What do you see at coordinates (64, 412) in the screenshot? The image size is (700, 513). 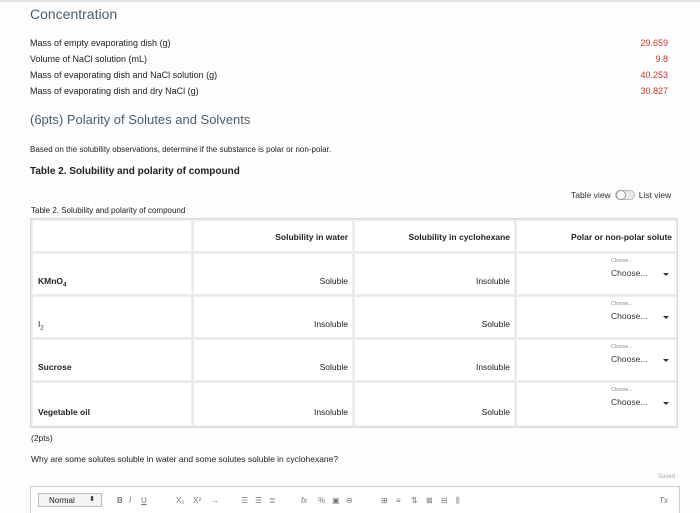 I see `compound-name: Vegetable oil` at bounding box center [64, 412].